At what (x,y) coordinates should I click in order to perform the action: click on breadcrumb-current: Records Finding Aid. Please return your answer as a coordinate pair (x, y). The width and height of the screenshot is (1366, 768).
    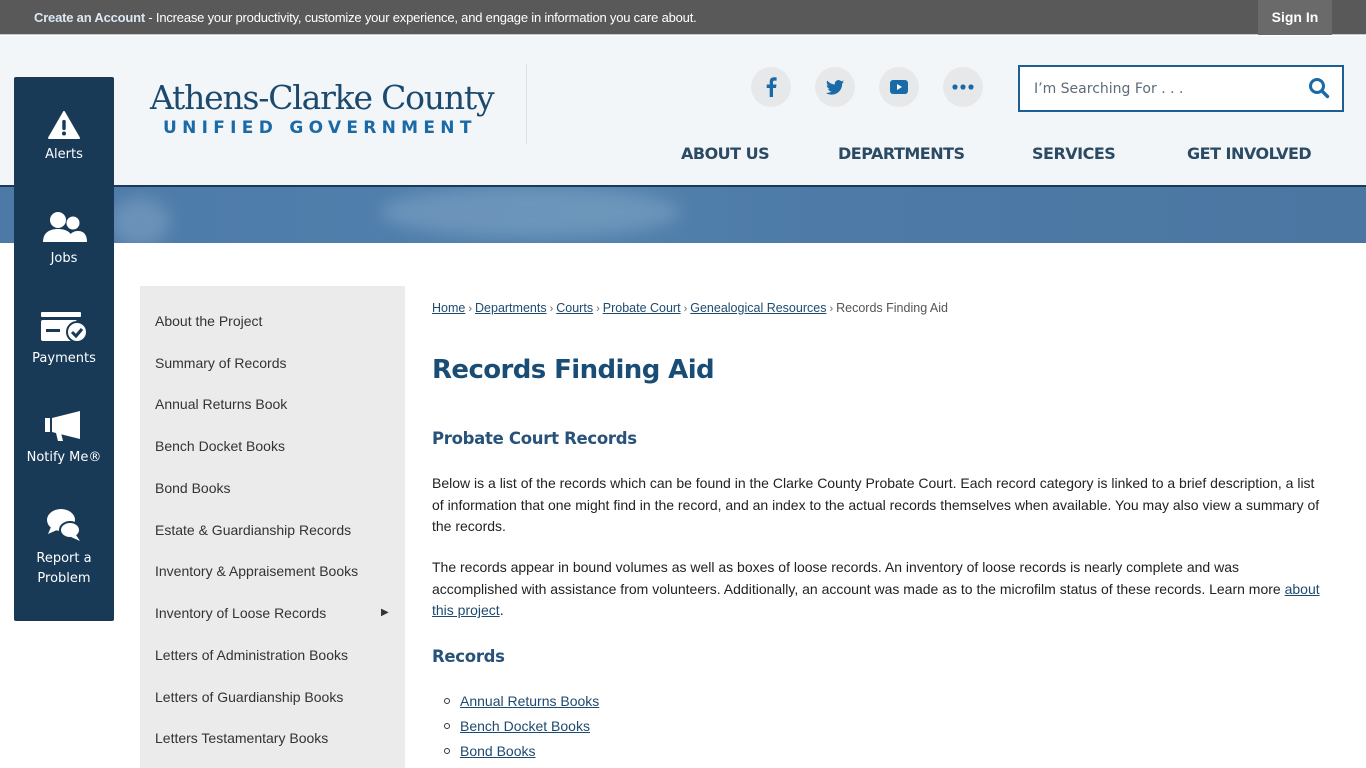
    Looking at the image, I should click on (892, 308).